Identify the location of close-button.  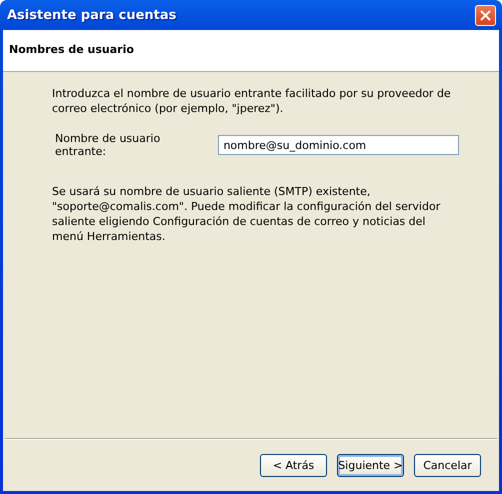
(485, 15).